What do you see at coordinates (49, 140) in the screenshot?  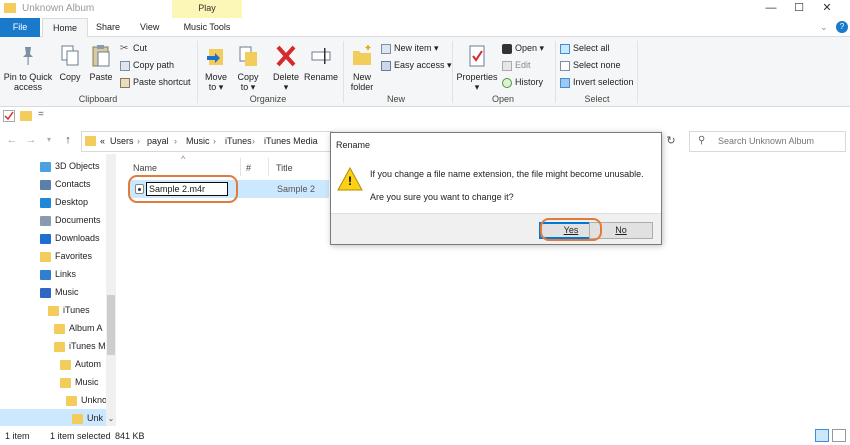 I see `recent-locations-button: ▾` at bounding box center [49, 140].